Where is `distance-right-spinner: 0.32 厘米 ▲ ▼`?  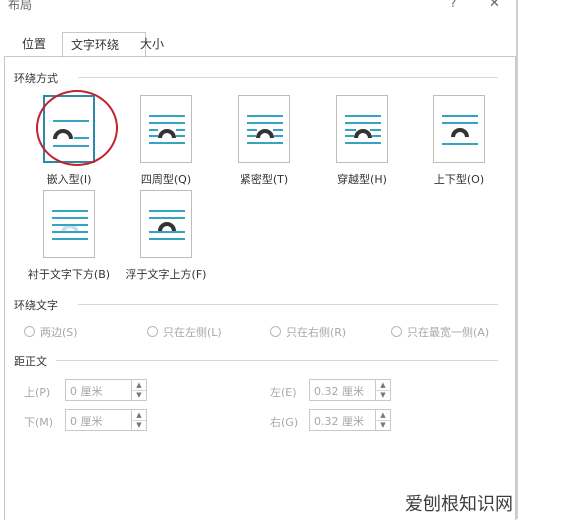
distance-right-spinner: 0.32 厘米 ▲ ▼ is located at coordinates (350, 420).